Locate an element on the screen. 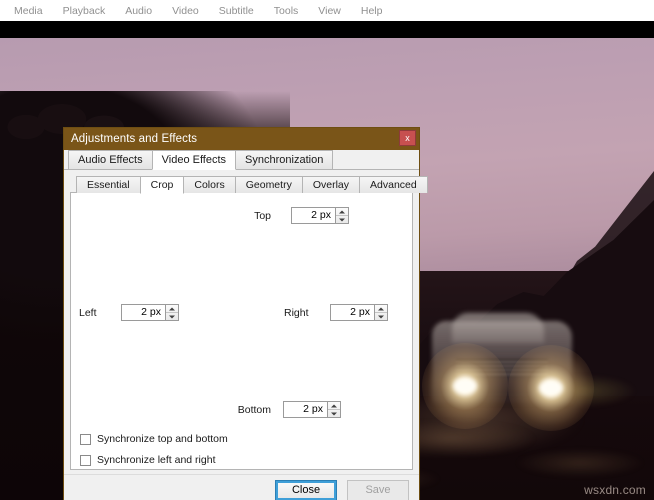 This screenshot has height=500, width=654. crop-right-value: 2 px is located at coordinates (352, 312).